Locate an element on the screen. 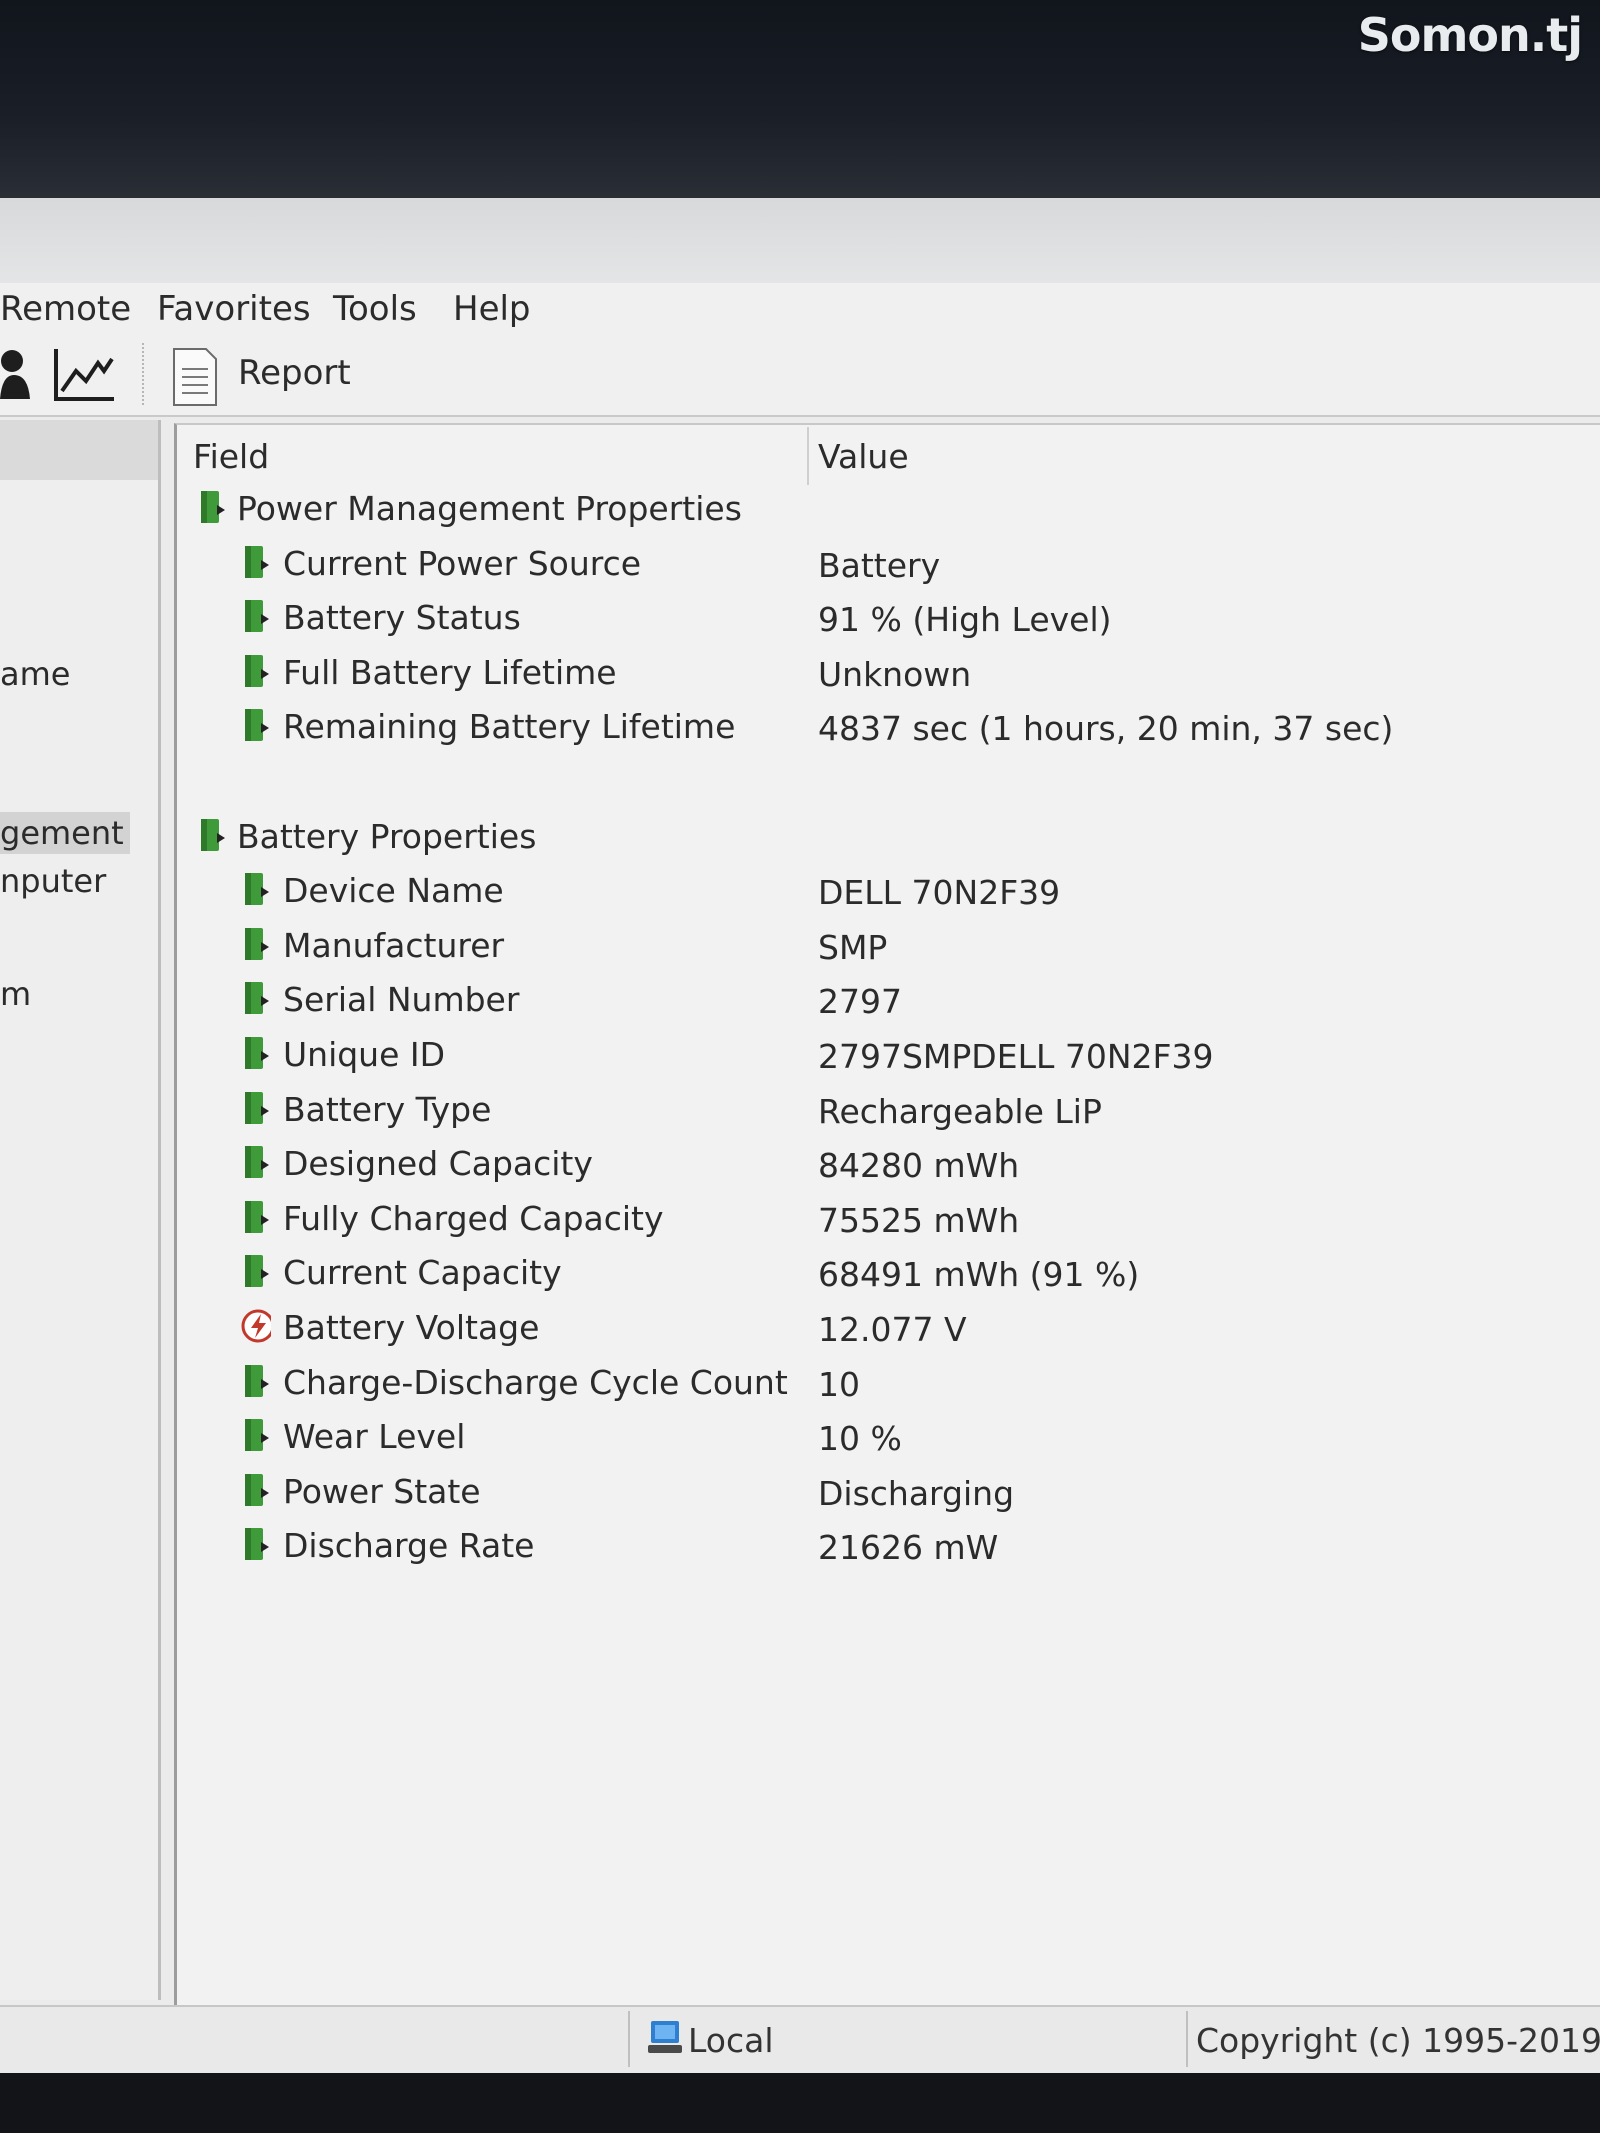  sidebar-item: nputer is located at coordinates (53, 881).